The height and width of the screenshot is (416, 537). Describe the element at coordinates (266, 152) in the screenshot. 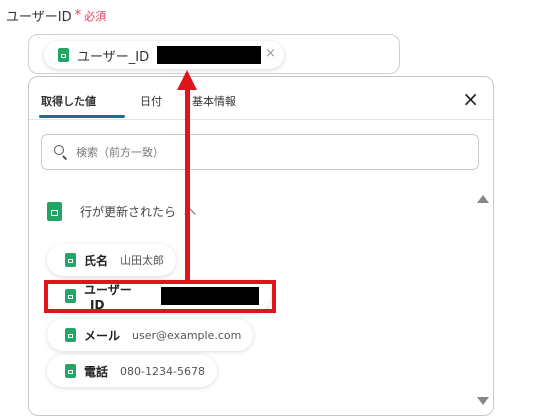

I see `search-input` at that location.